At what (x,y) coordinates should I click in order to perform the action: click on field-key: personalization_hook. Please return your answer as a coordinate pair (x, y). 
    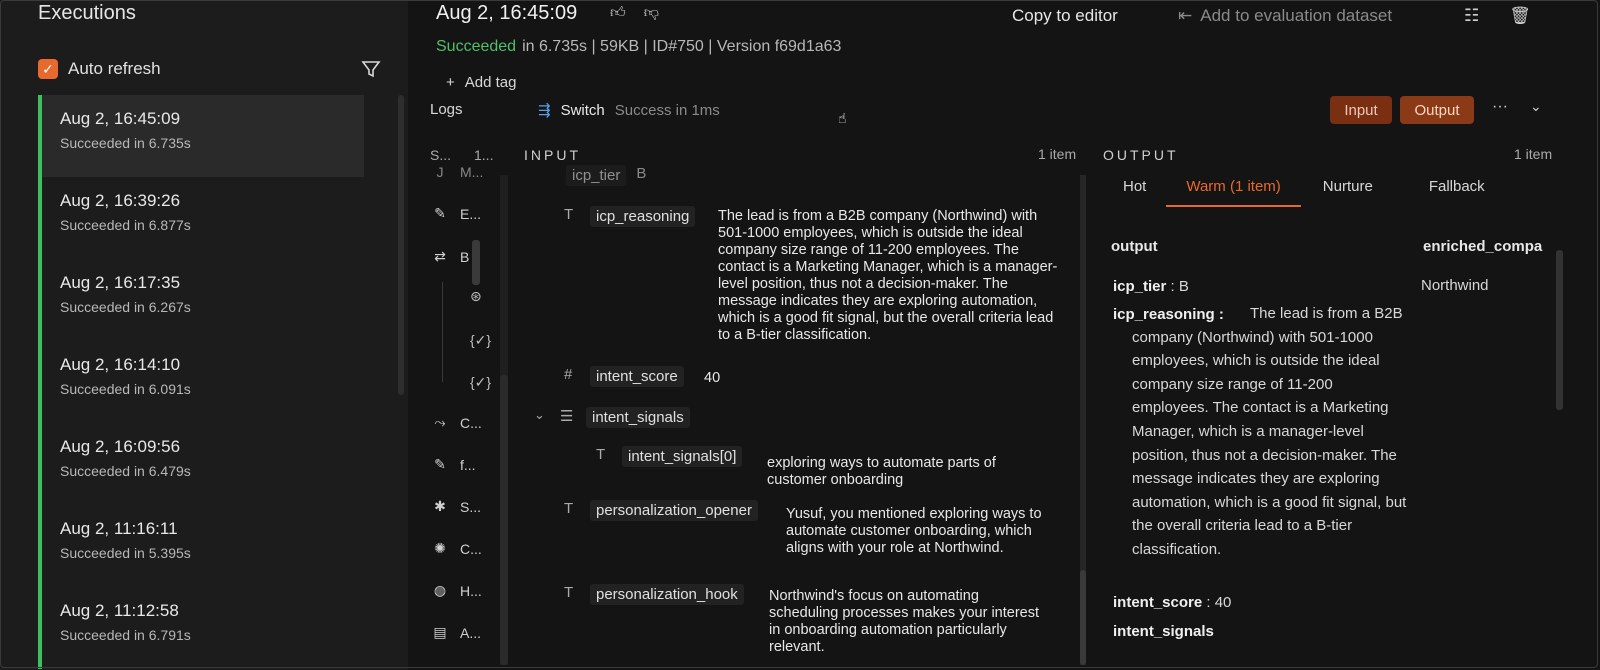
    Looking at the image, I should click on (667, 594).